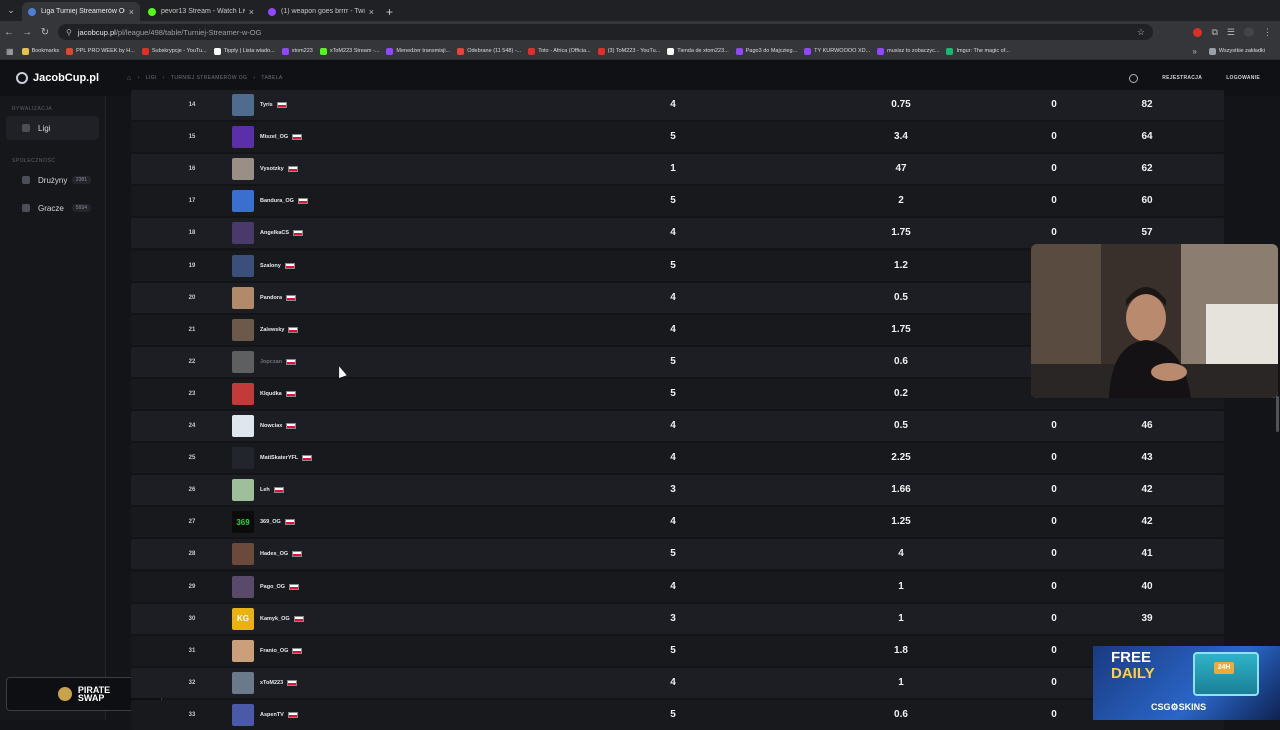 The width and height of the screenshot is (1280, 730). I want to click on more-bookmarks-icon: », so click(1194, 51).